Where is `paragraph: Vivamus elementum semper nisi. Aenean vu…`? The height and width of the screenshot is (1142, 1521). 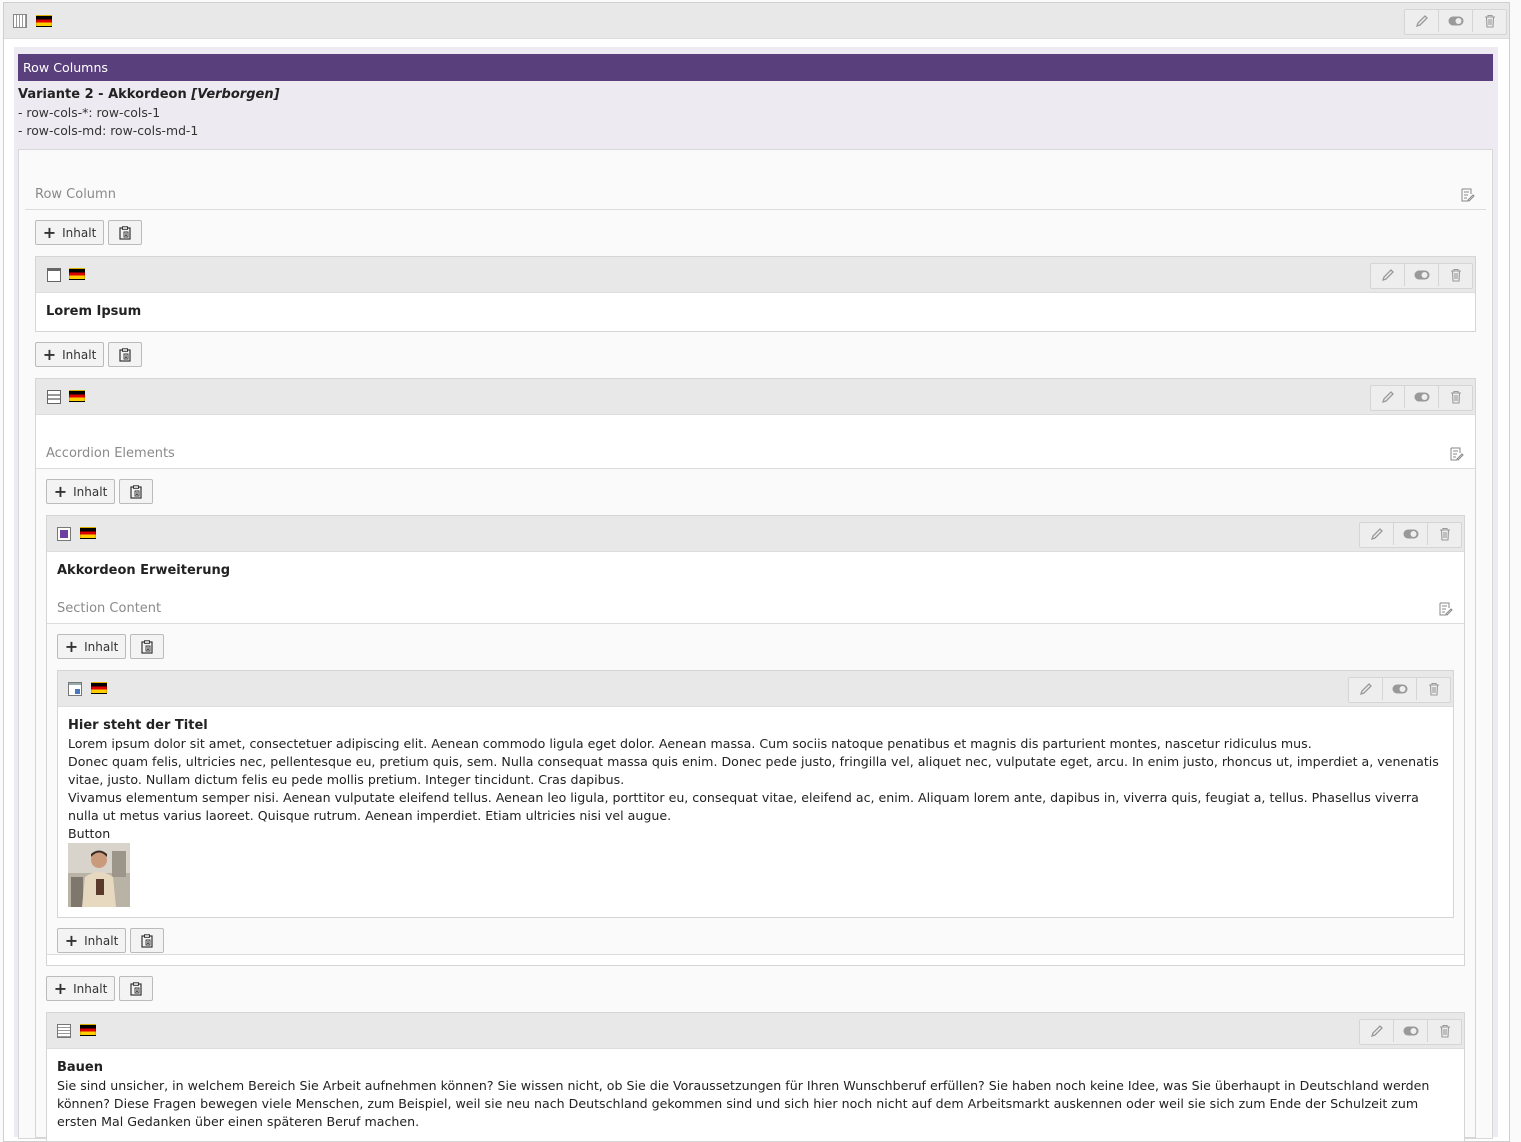
paragraph: Vivamus elementum semper nisi. Aenean vu… is located at coordinates (743, 806).